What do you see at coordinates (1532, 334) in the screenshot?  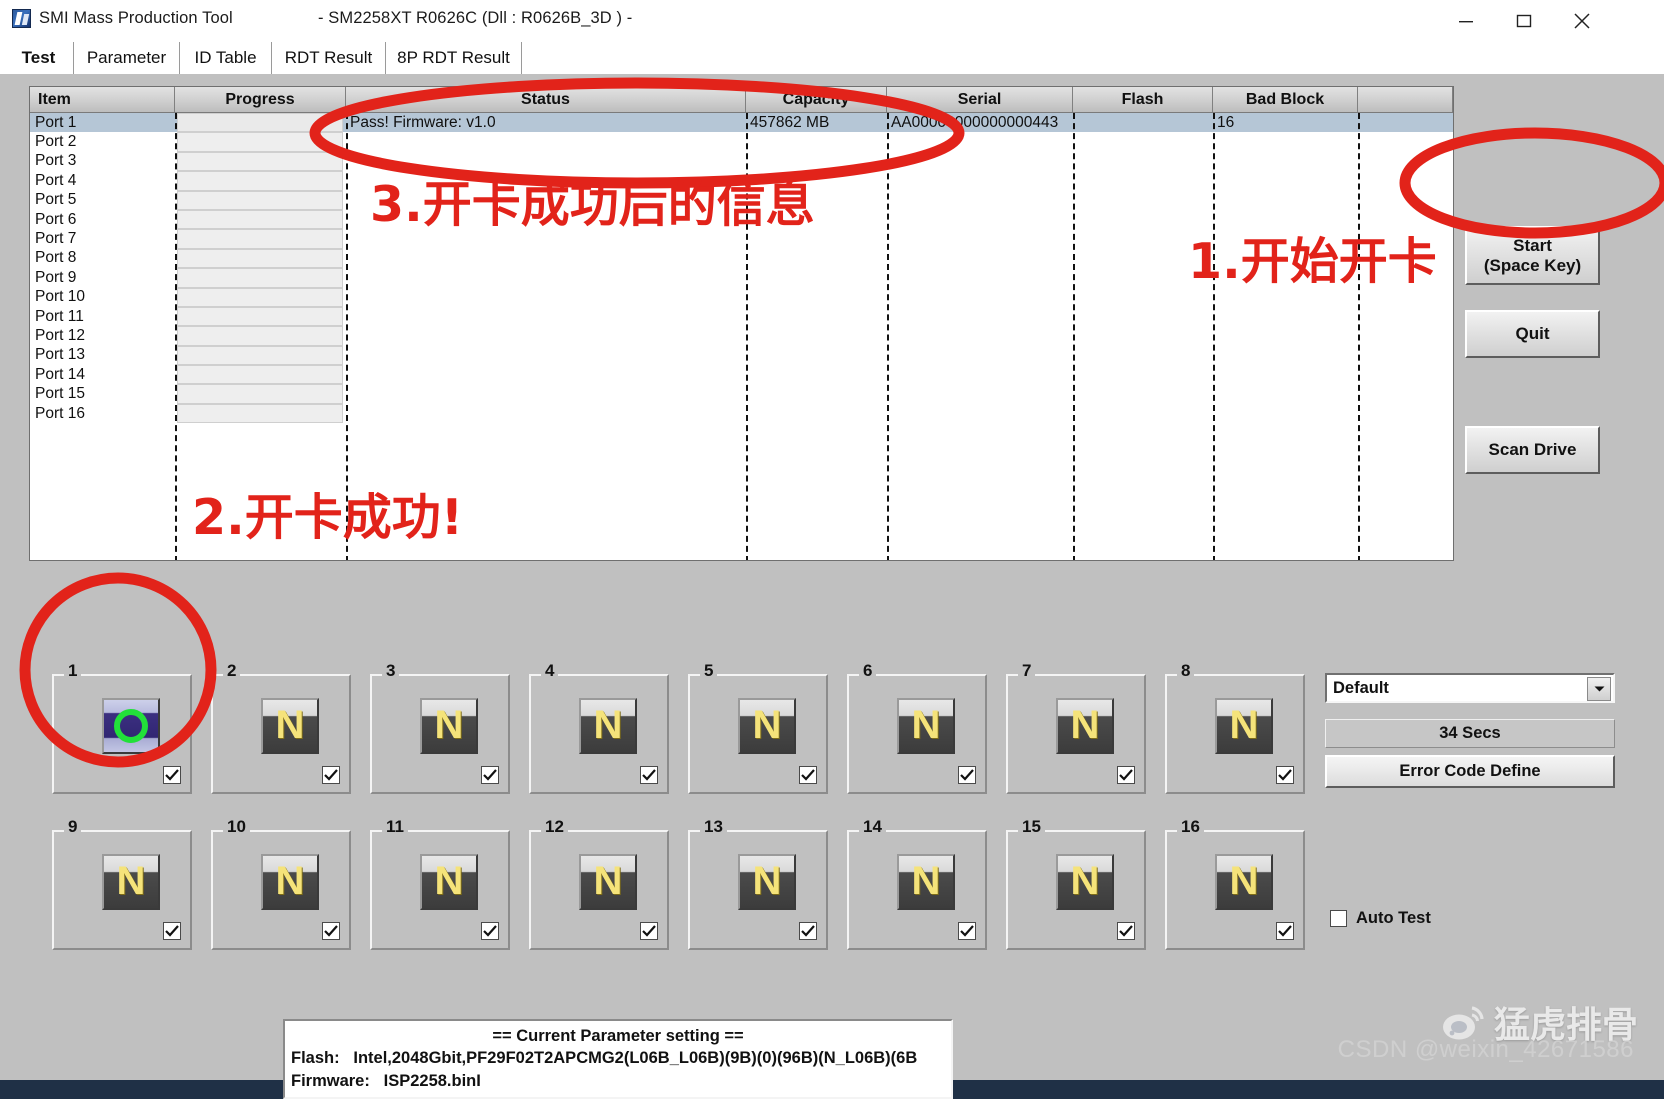 I see `quit-button: Quit` at bounding box center [1532, 334].